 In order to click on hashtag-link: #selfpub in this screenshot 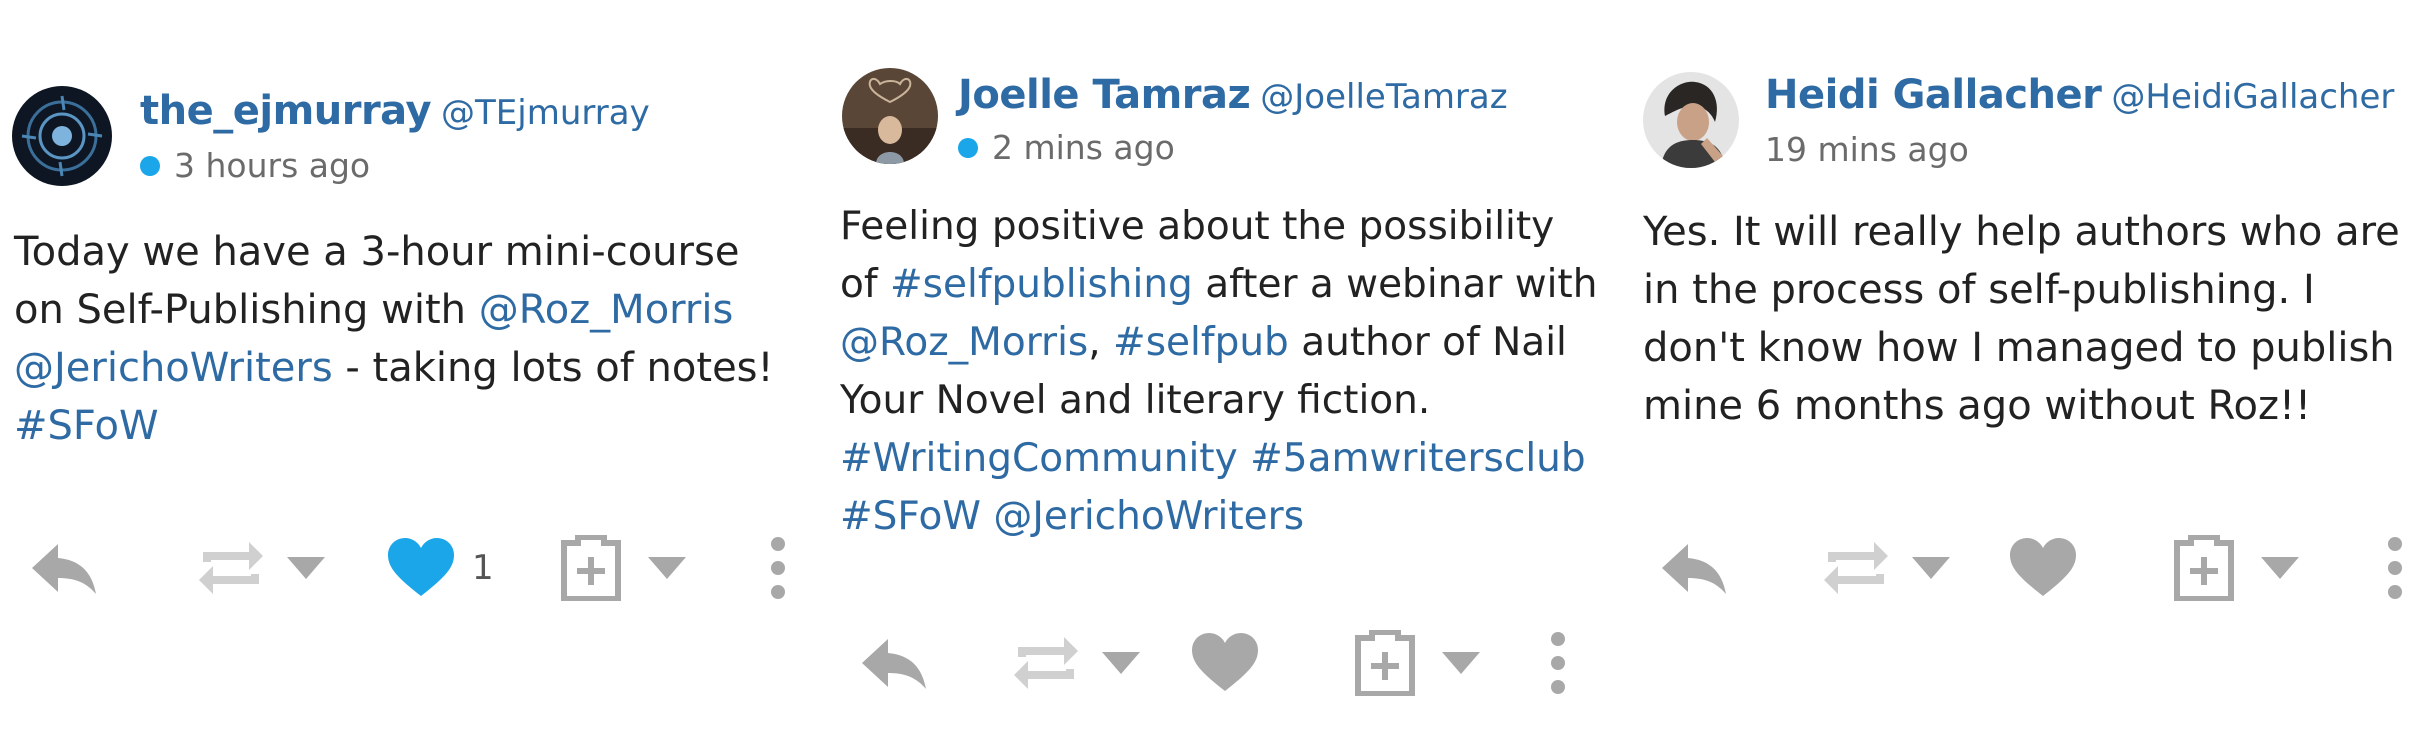, I will do `click(1201, 342)`.